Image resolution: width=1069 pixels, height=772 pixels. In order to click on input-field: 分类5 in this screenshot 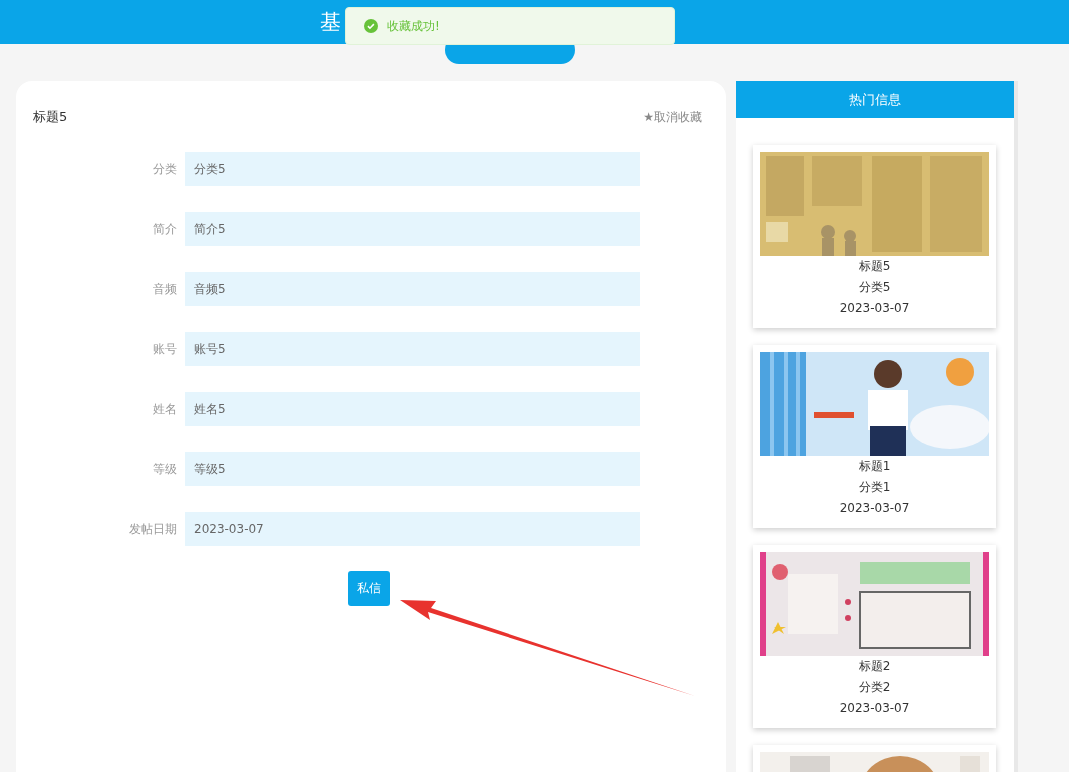, I will do `click(412, 169)`.